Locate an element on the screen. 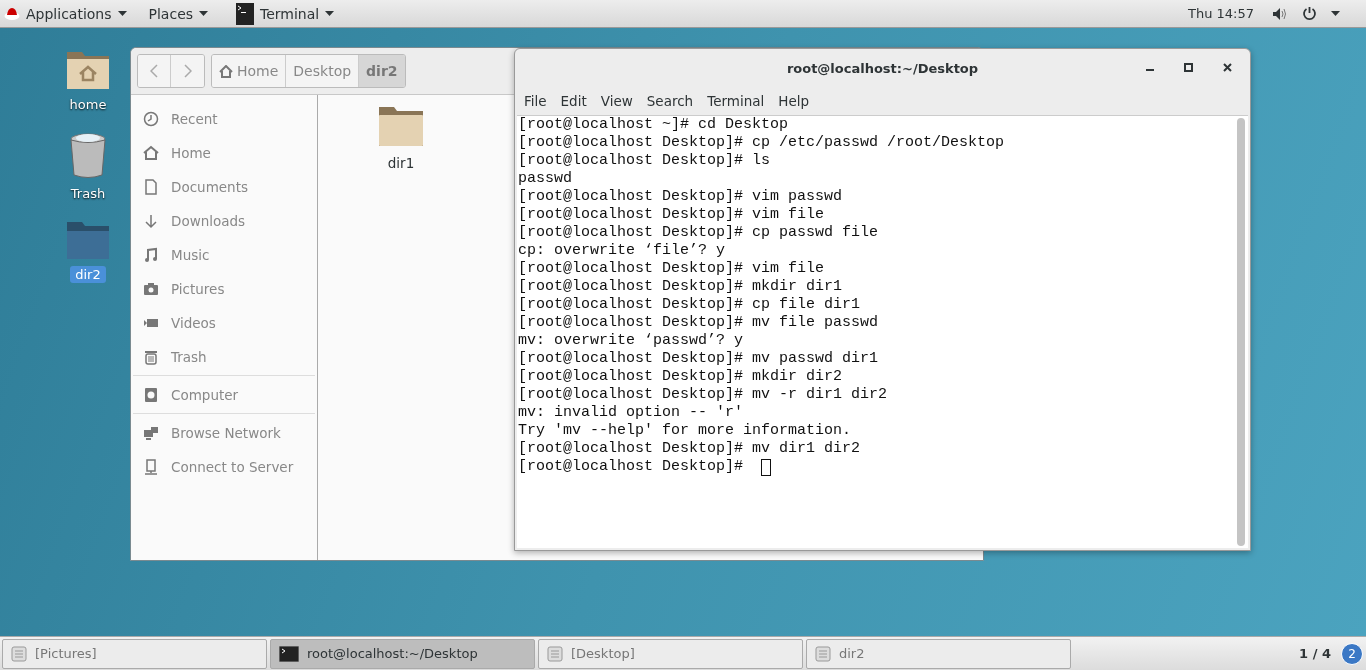 This screenshot has width=1366, height=670. terminal-line: mv: overwrite ‘passwd’? y is located at coordinates (631, 341).